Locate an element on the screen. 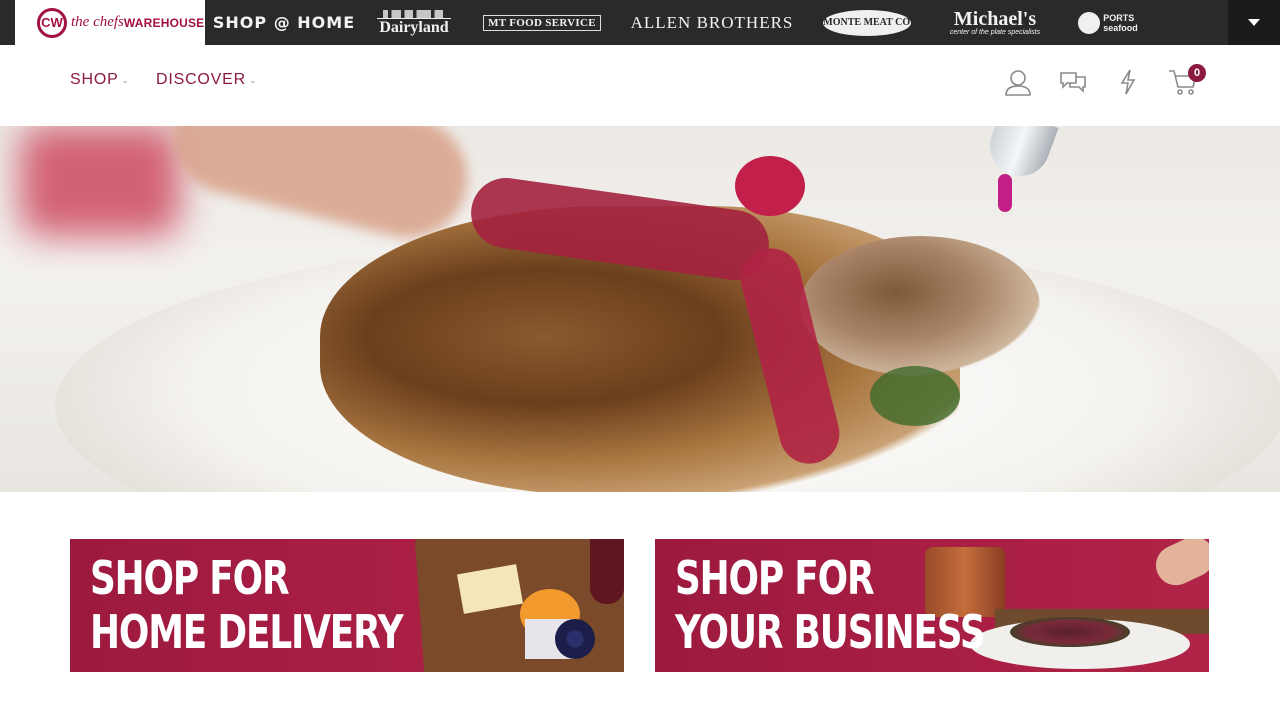  cart-count-badge: 0 is located at coordinates (1197, 73).